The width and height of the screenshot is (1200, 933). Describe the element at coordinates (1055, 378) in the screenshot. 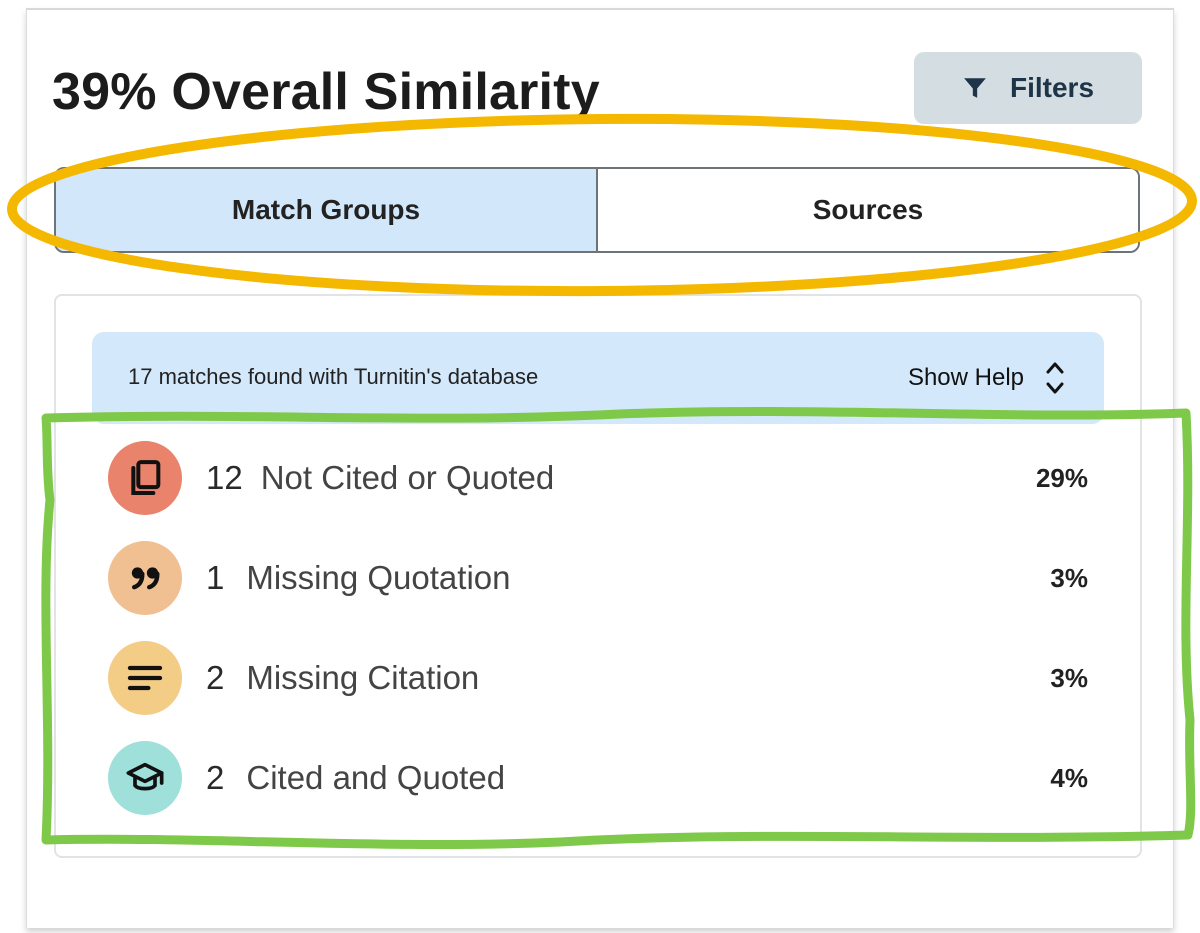

I see `expand-collapse-icon` at that location.